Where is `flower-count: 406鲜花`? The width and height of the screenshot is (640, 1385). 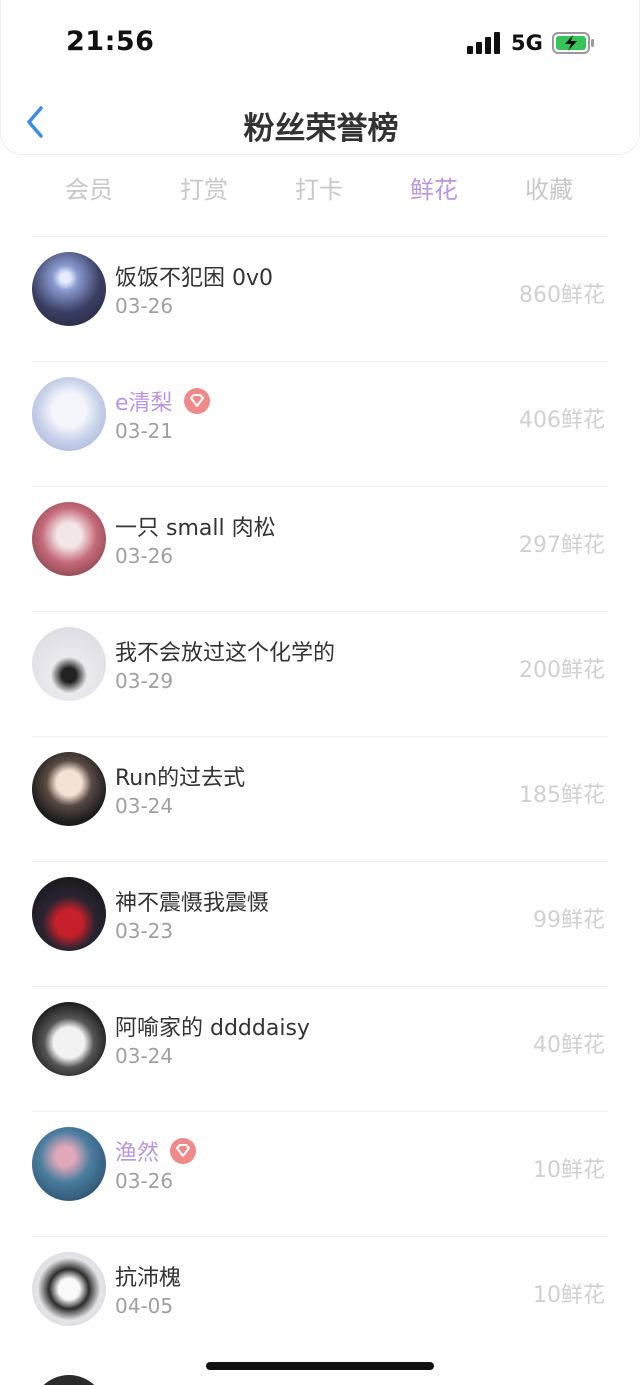 flower-count: 406鲜花 is located at coordinates (562, 420).